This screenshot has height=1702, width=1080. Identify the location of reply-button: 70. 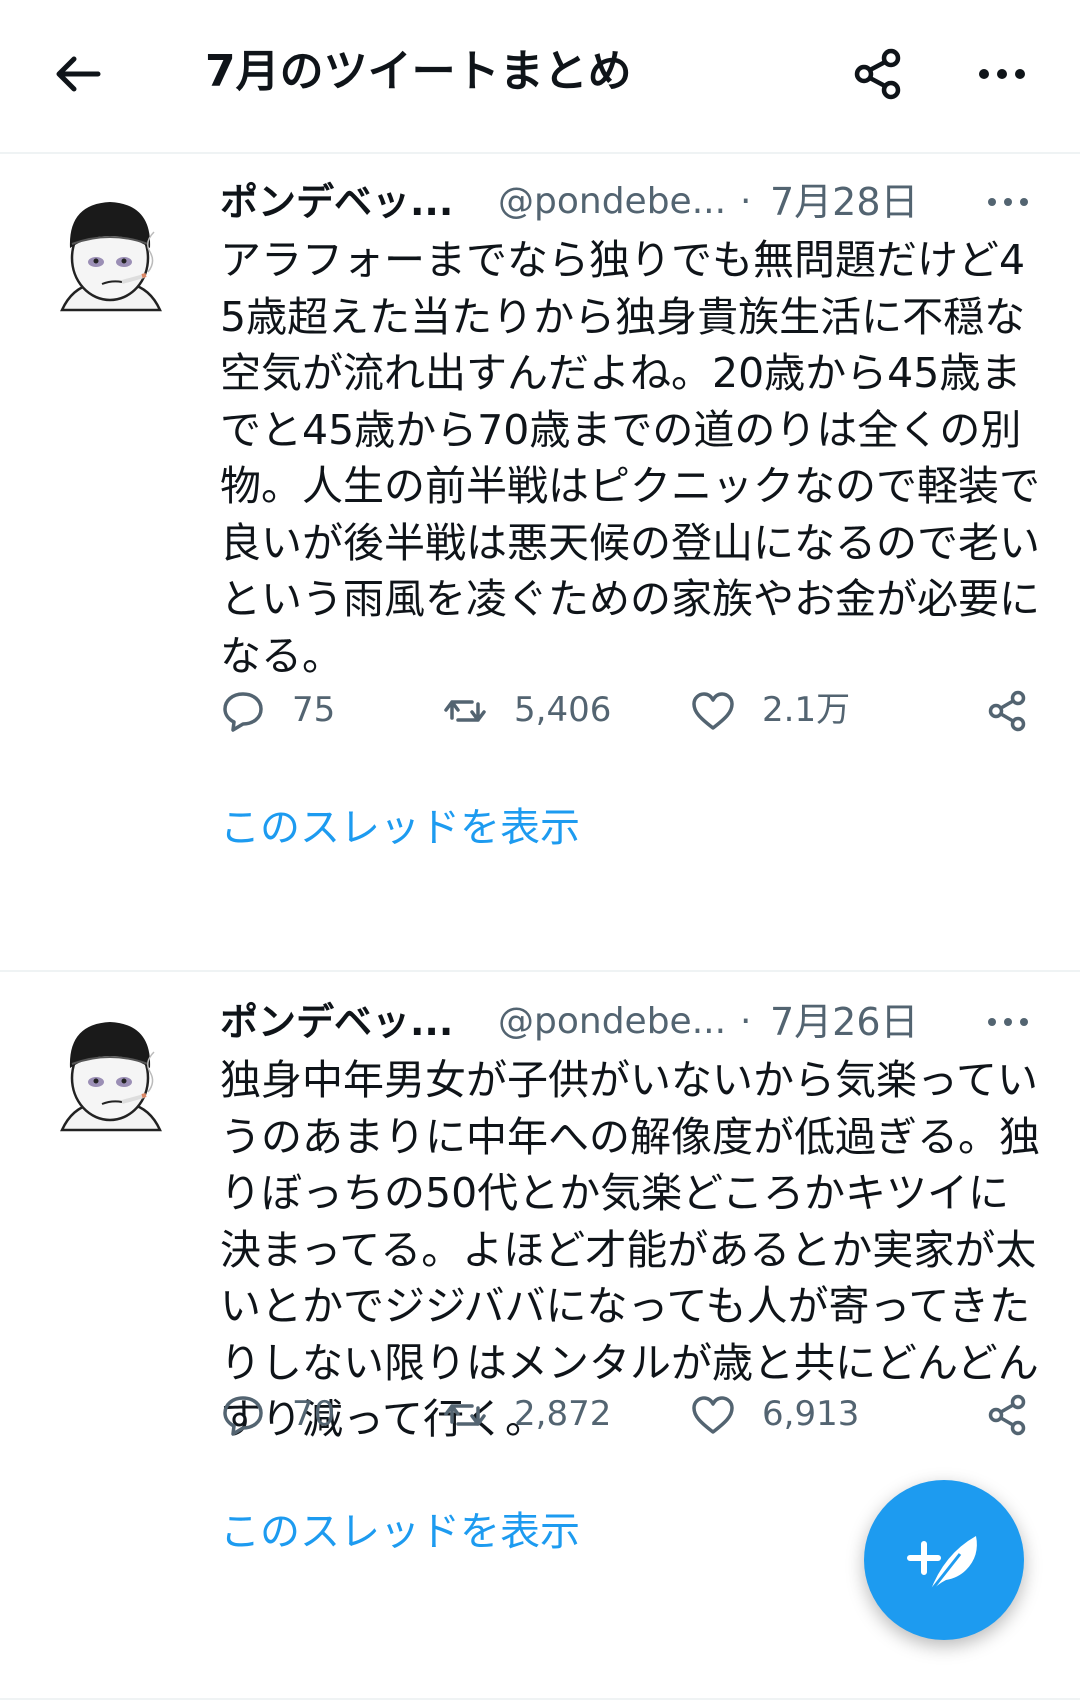
(295, 1414).